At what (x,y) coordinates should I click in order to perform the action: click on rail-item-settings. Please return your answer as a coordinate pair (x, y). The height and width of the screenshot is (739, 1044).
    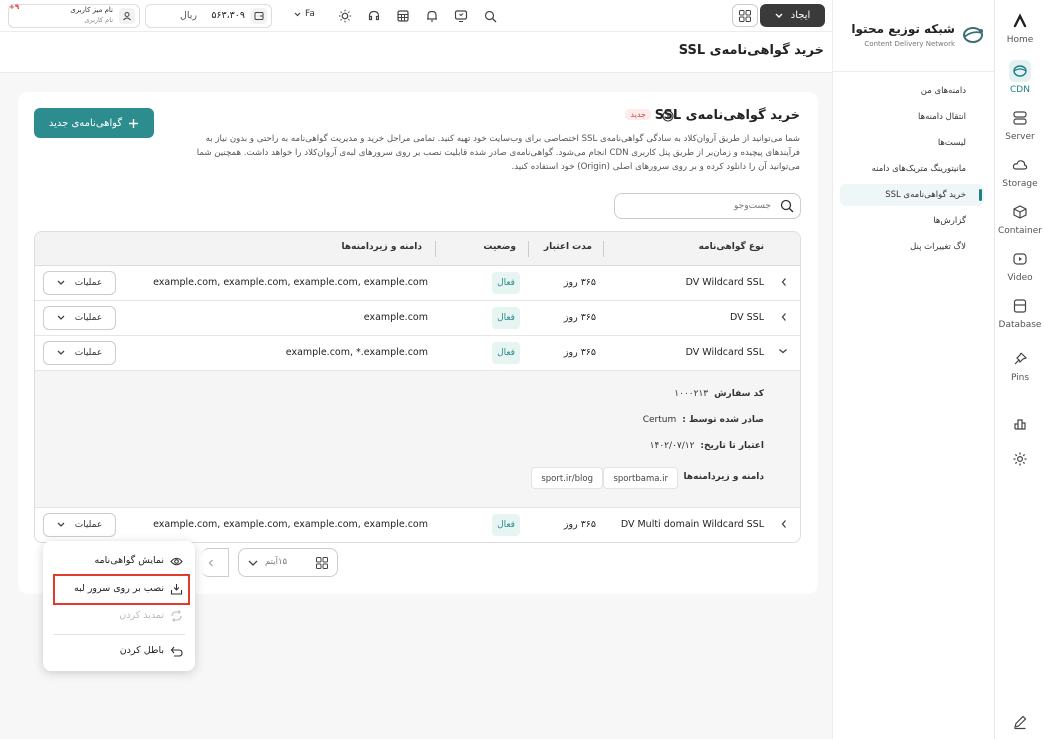
    Looking at the image, I should click on (1019, 460).